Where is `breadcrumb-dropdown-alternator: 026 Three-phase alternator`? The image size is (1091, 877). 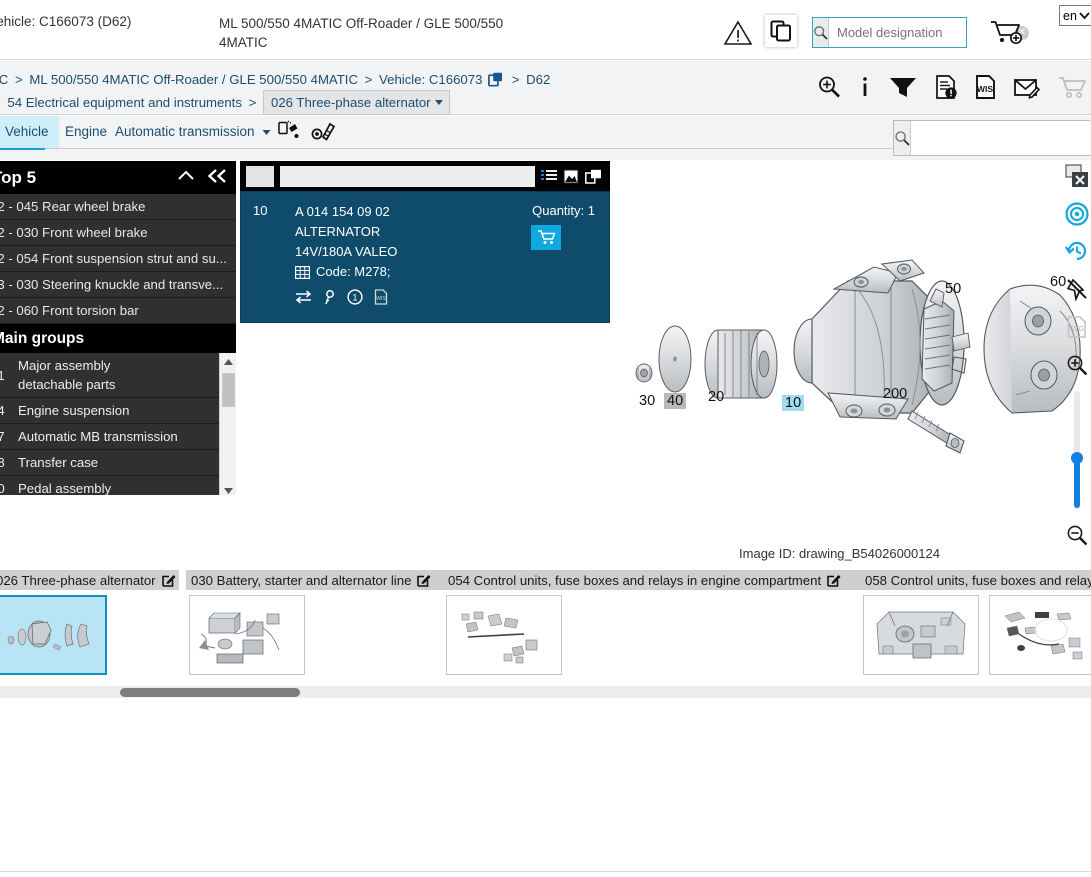
breadcrumb-dropdown-alternator: 026 Three-phase alternator is located at coordinates (356, 102).